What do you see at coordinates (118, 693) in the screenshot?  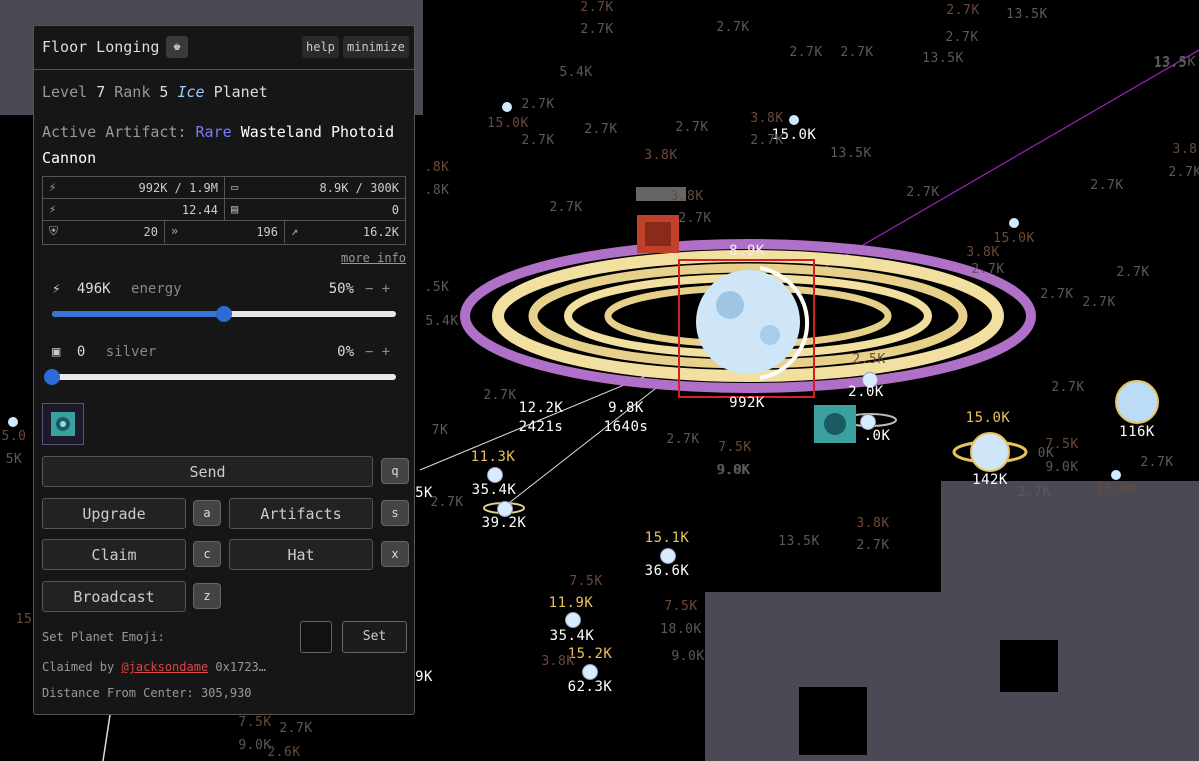 I see `distance-label: Distance From Center:` at bounding box center [118, 693].